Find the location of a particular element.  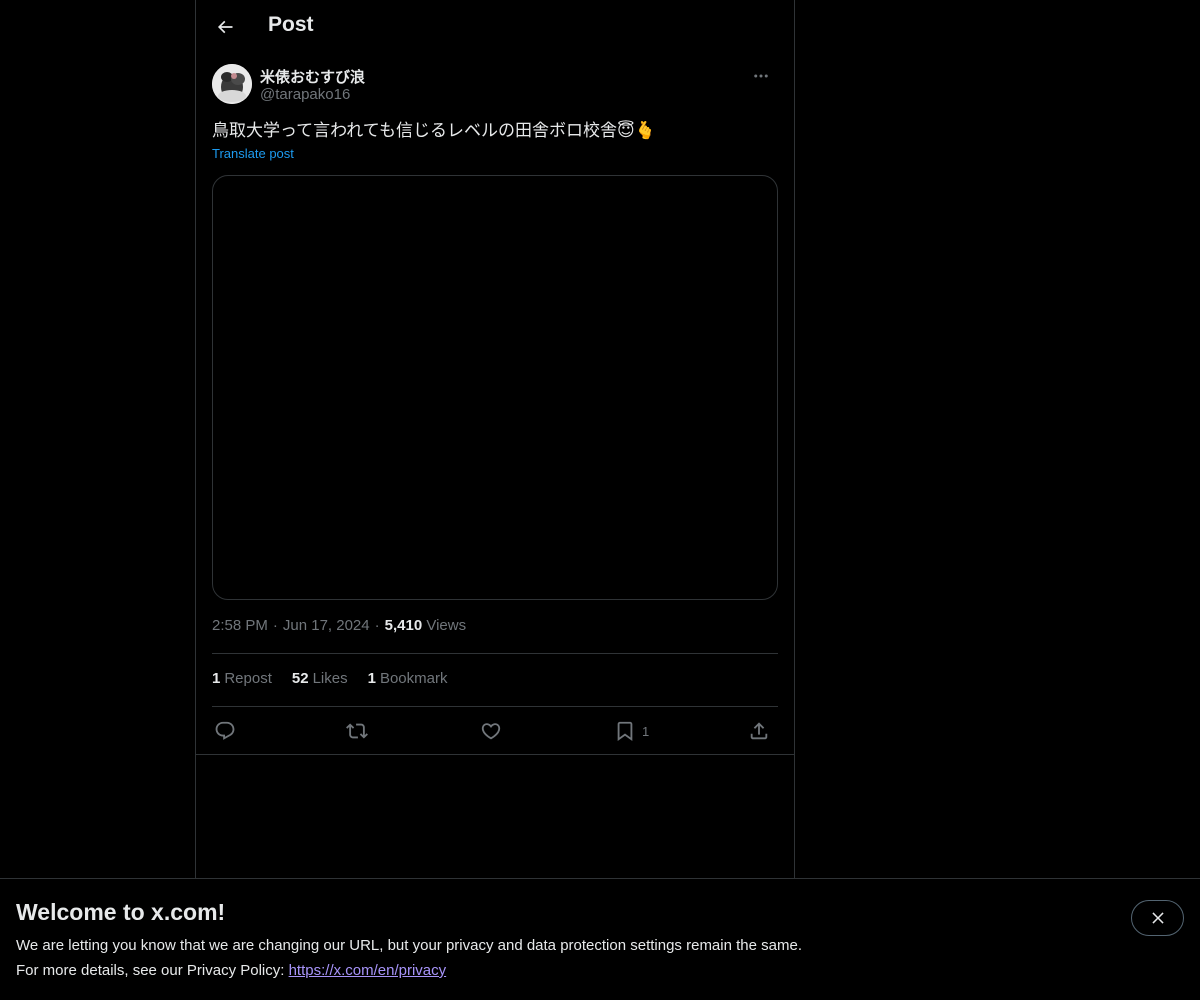

page-title: Post is located at coordinates (291, 24).